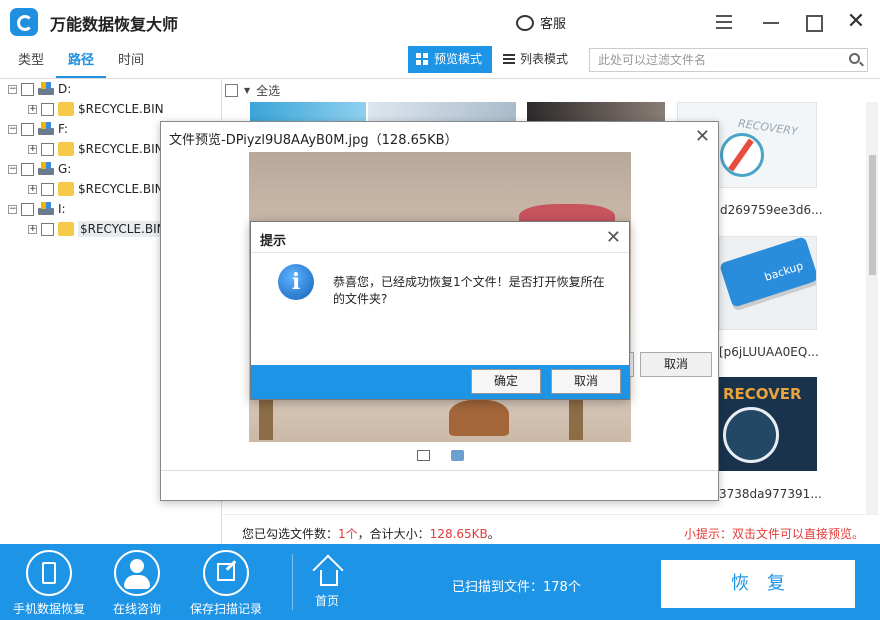 The width and height of the screenshot is (880, 620). I want to click on support-button: 客服, so click(541, 22).